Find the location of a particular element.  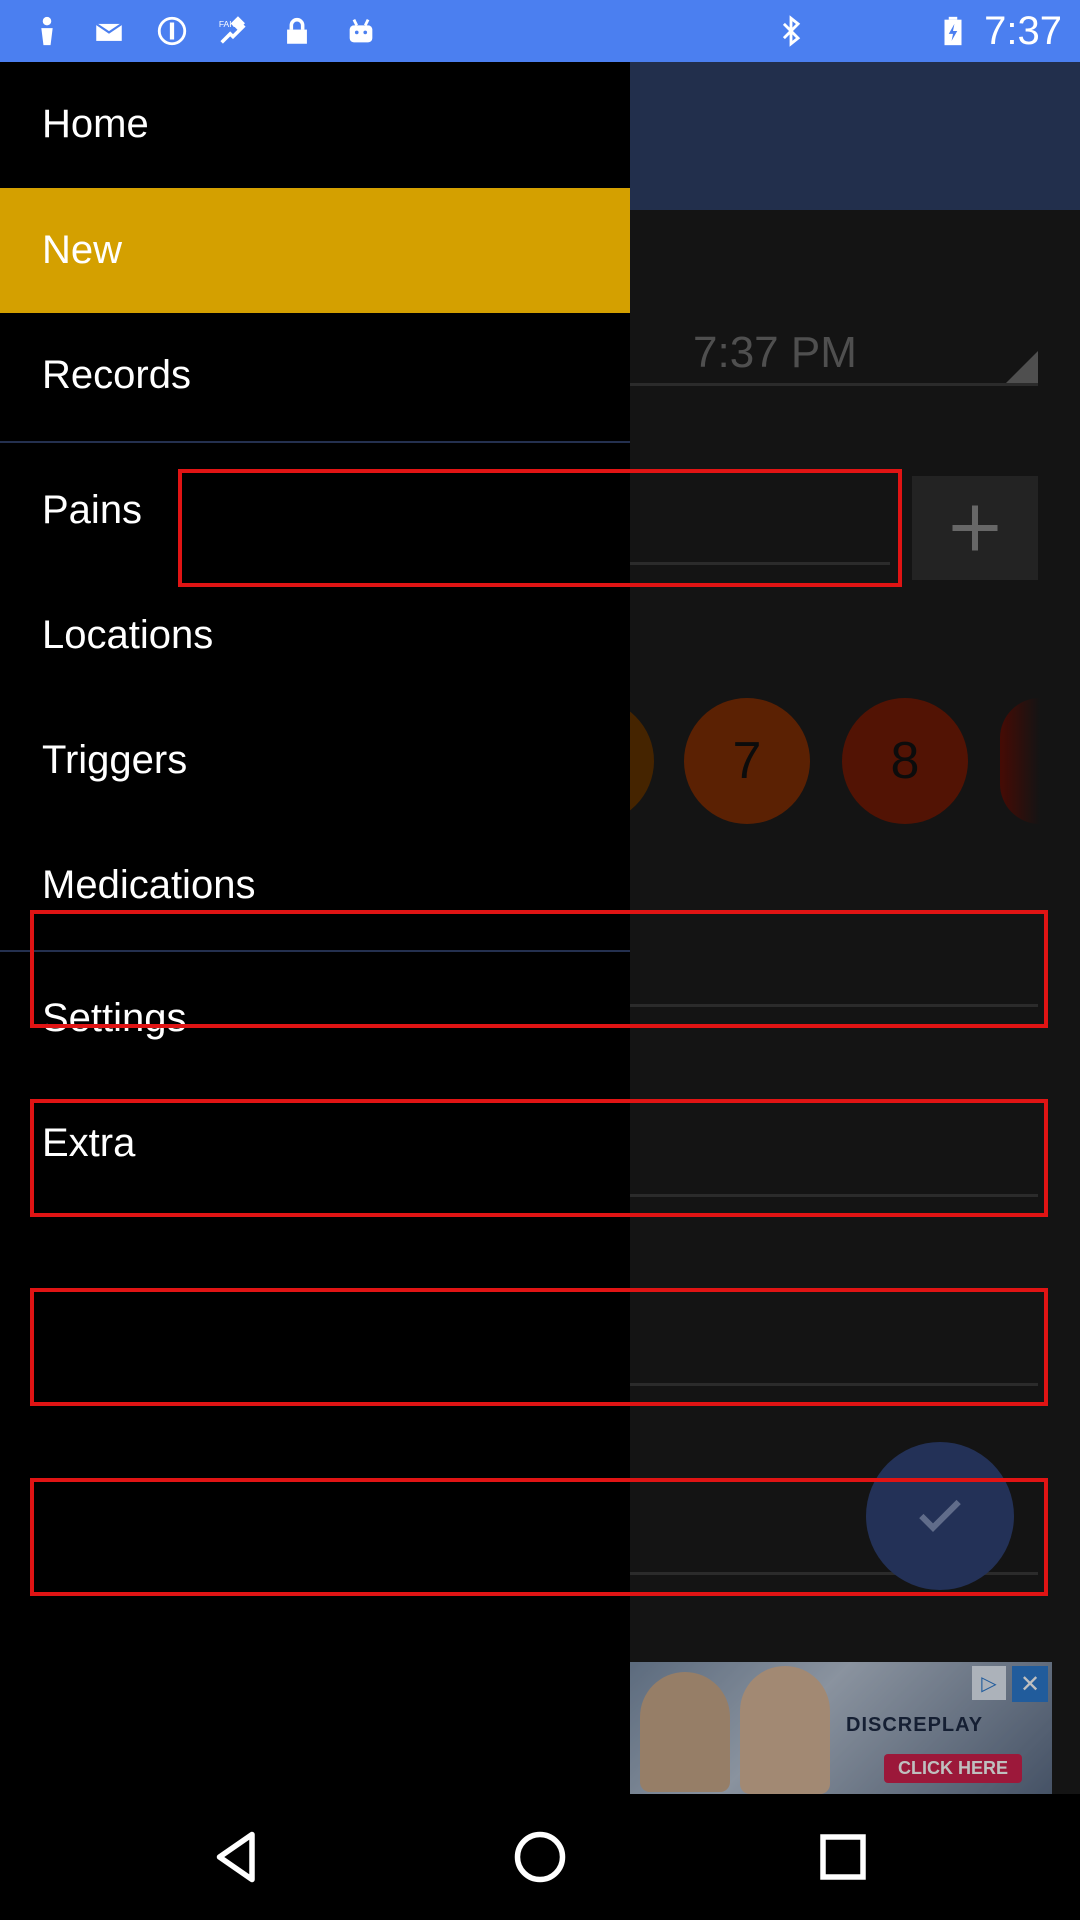

drawer-item-label: Medications is located at coordinates (149, 885).